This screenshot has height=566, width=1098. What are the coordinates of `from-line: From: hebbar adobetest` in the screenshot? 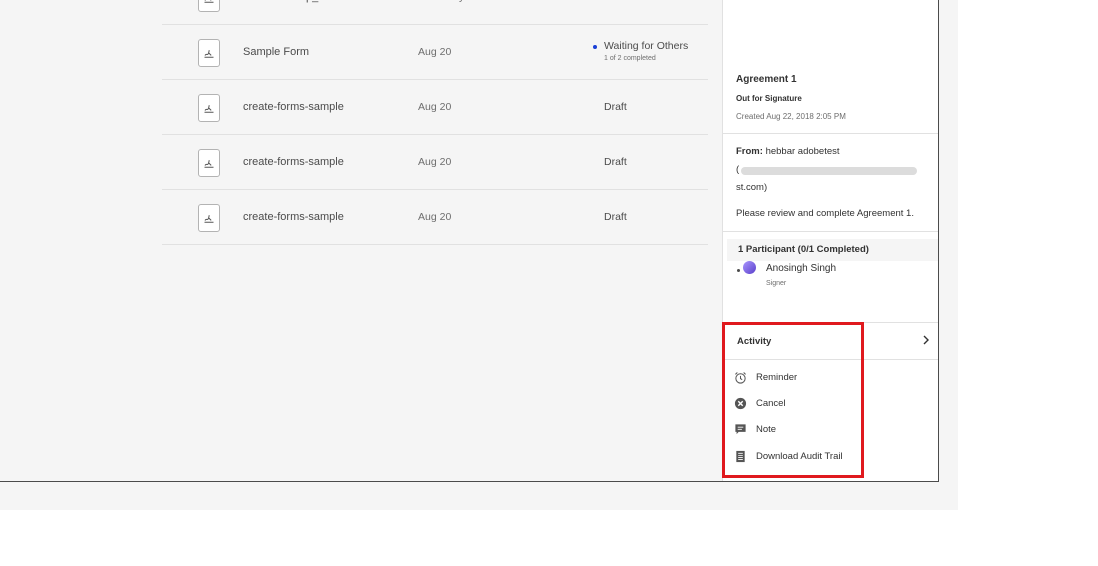 It's located at (788, 151).